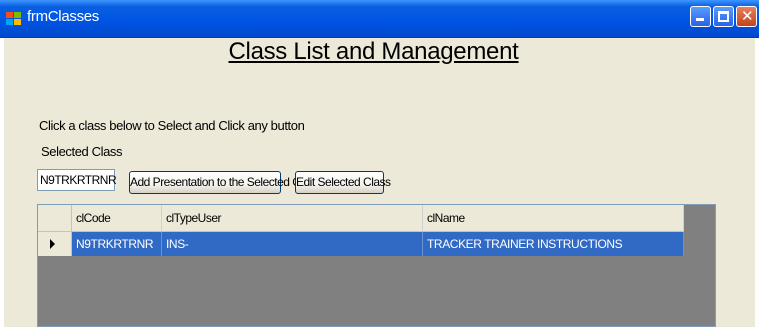 This screenshot has width=759, height=327. I want to click on maximize-icon, so click(723, 16).